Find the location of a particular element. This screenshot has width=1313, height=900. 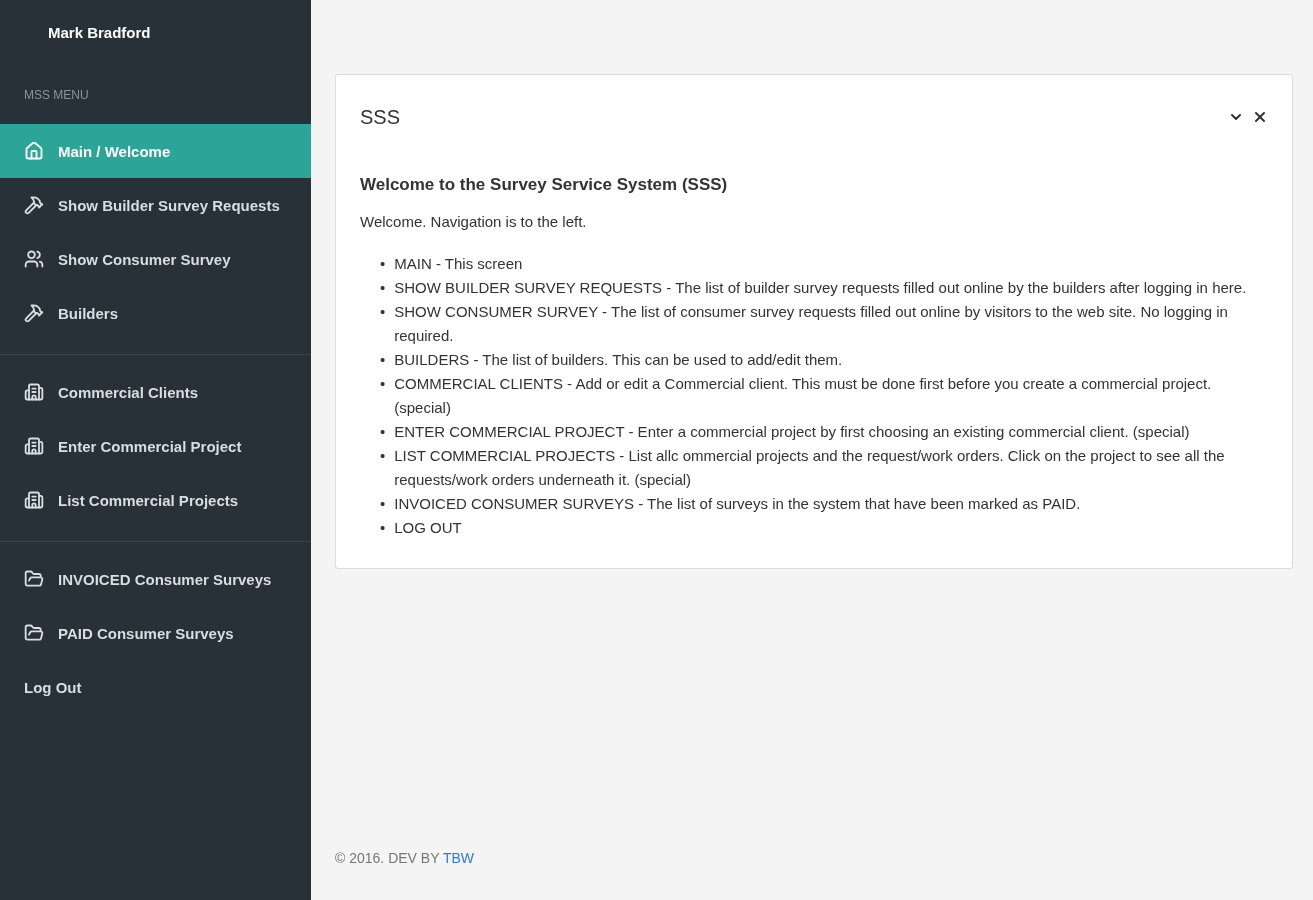

users-icon is located at coordinates (34, 259).